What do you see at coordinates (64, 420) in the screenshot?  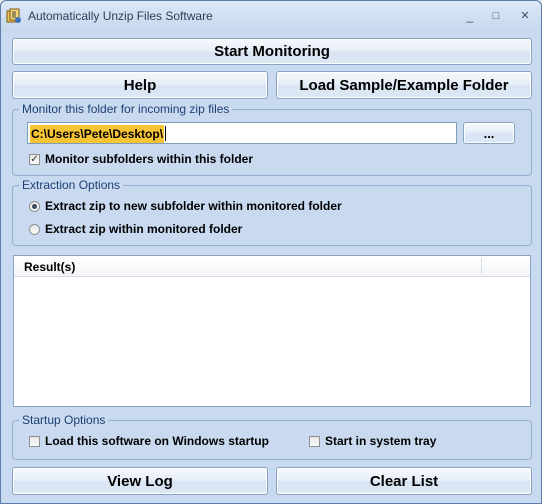 I see `startup-options-legend: Startup Options` at bounding box center [64, 420].